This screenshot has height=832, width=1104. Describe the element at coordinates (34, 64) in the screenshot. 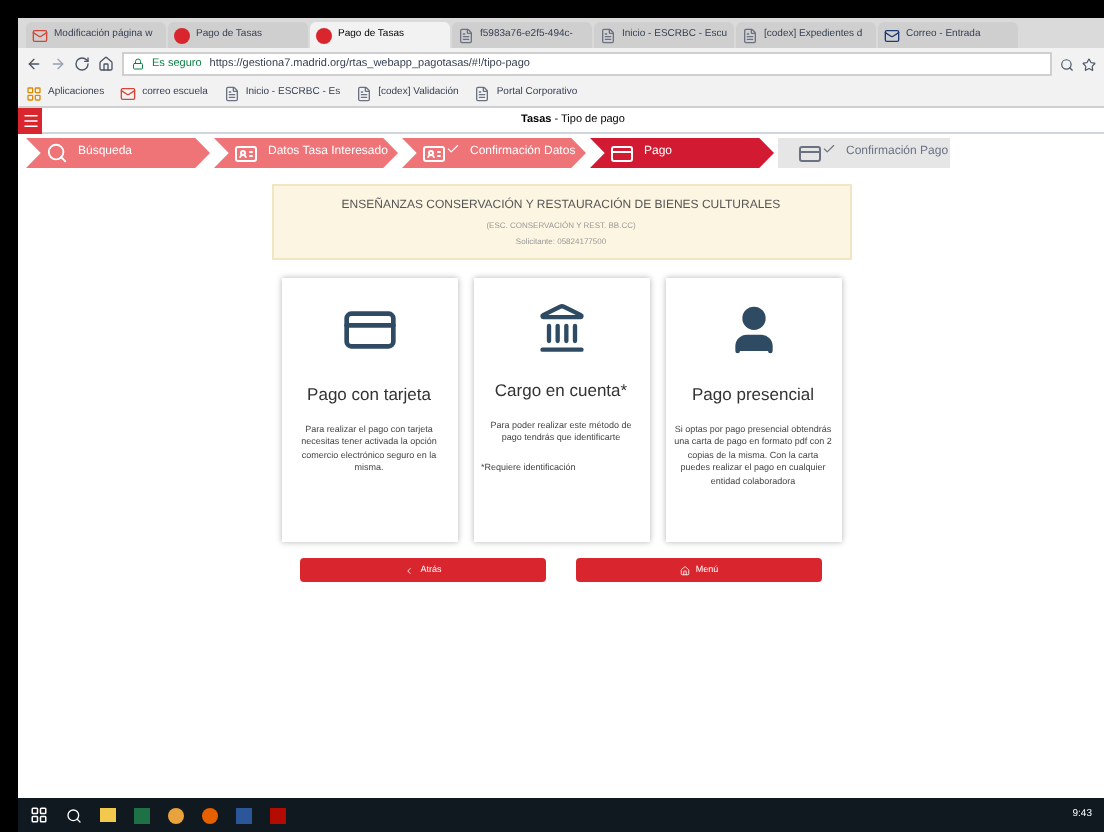

I see `back-icon` at that location.